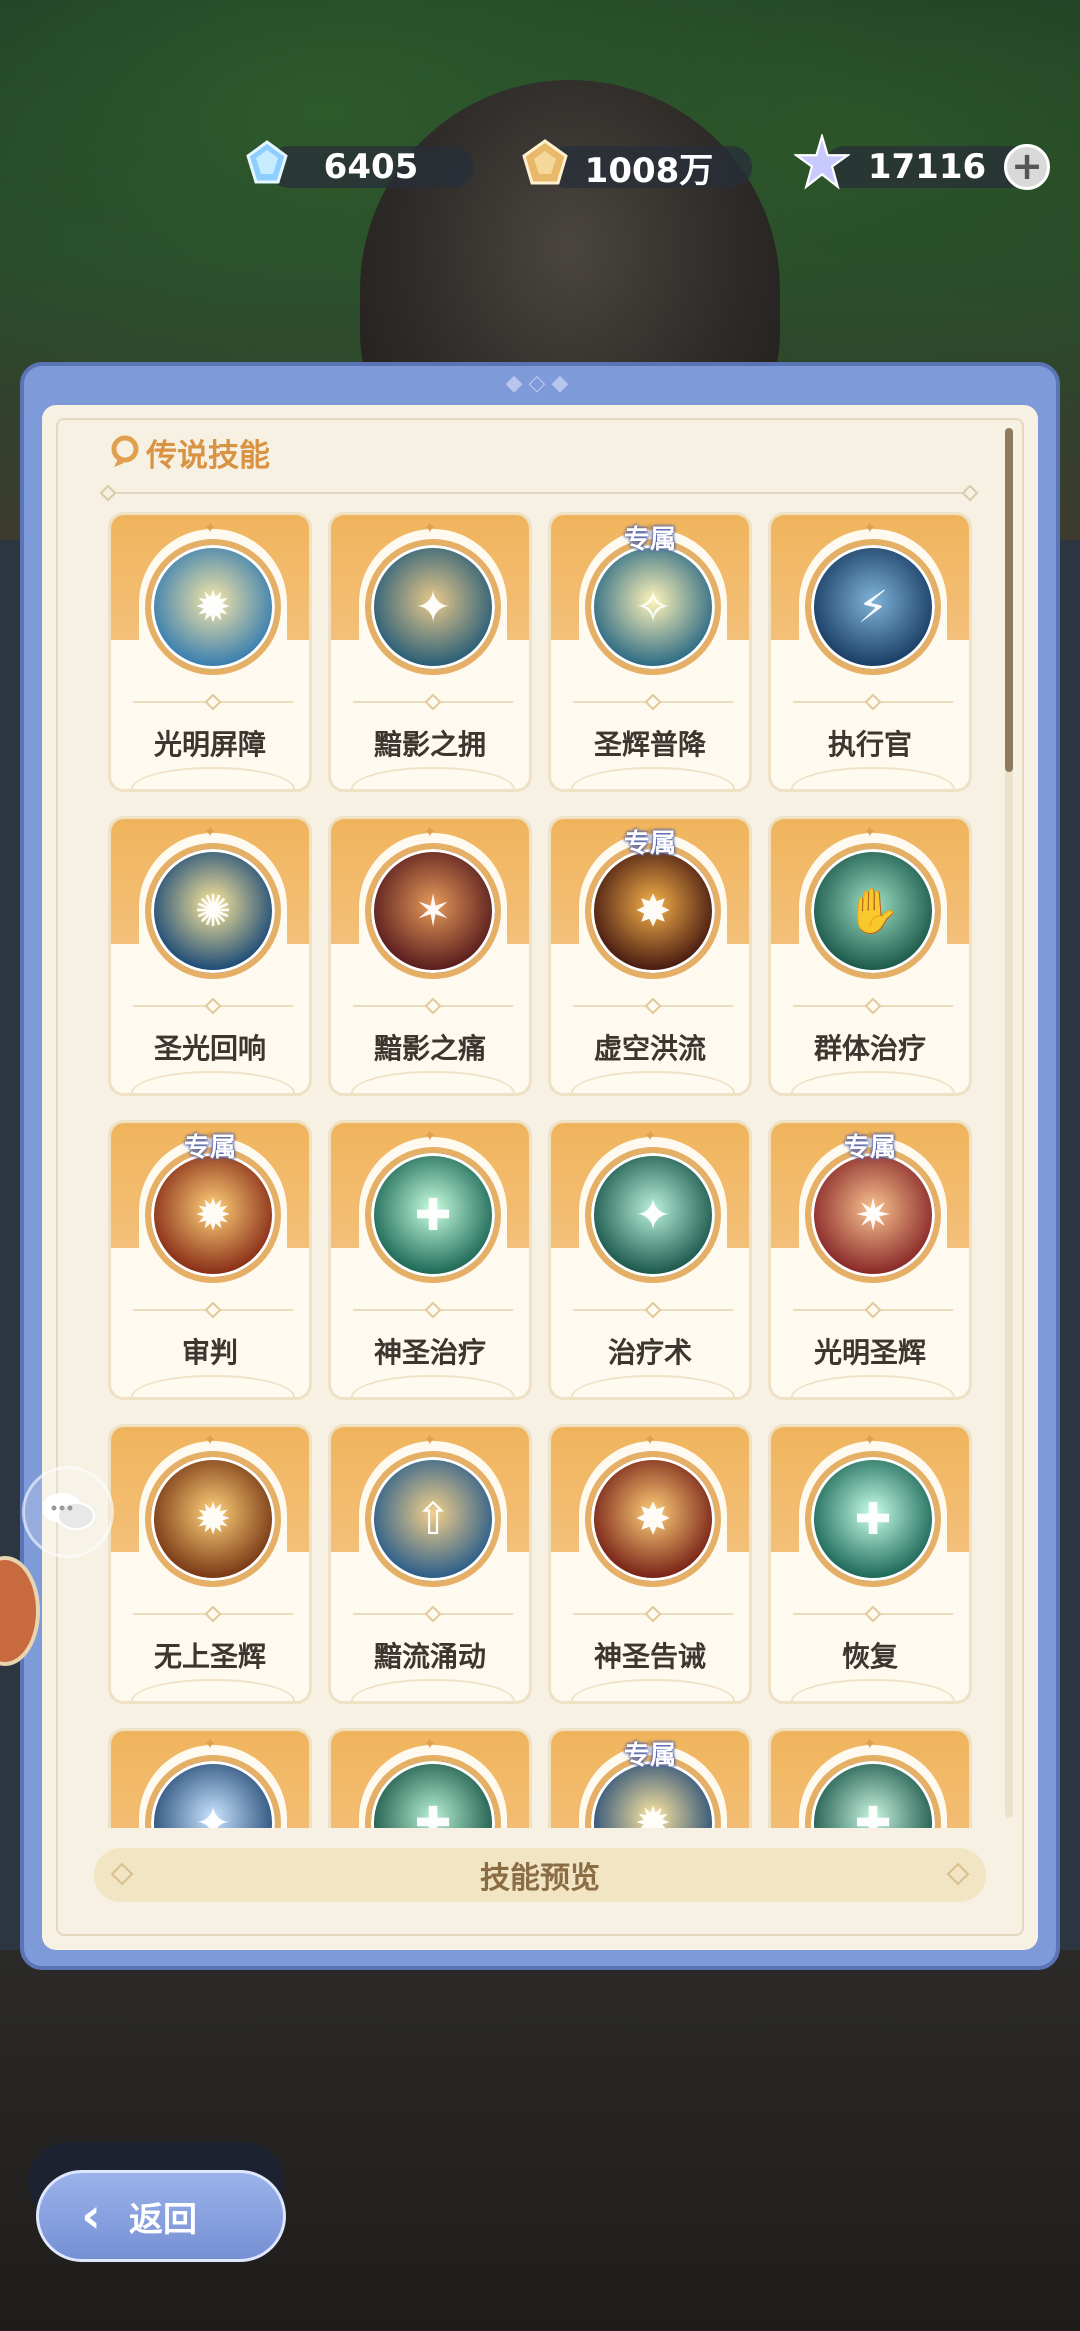 This screenshot has width=1080, height=2331. What do you see at coordinates (649, 1656) in the screenshot?
I see `skill-name: 神圣告诫` at bounding box center [649, 1656].